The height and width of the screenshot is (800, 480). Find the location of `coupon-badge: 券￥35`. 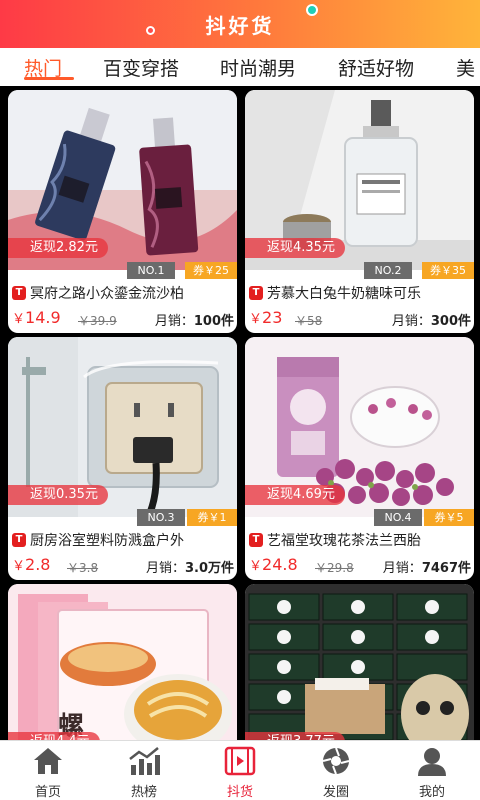

coupon-badge: 券￥35 is located at coordinates (448, 270).